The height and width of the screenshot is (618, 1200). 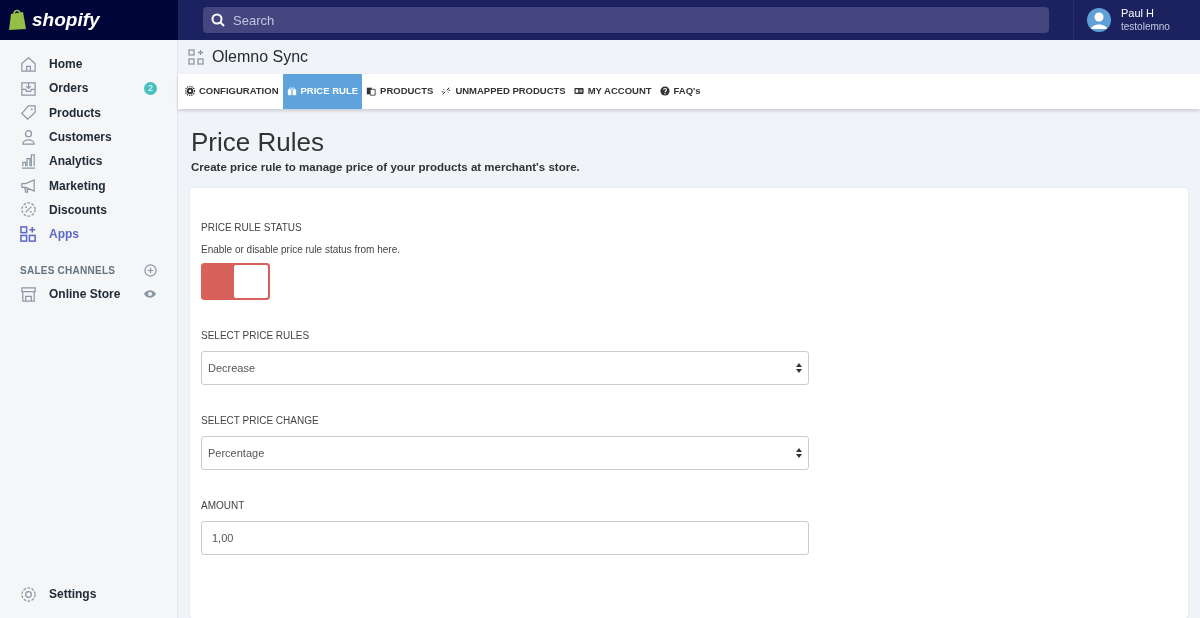 What do you see at coordinates (18, 20) in the screenshot?
I see `shopping-bag-logo-icon` at bounding box center [18, 20].